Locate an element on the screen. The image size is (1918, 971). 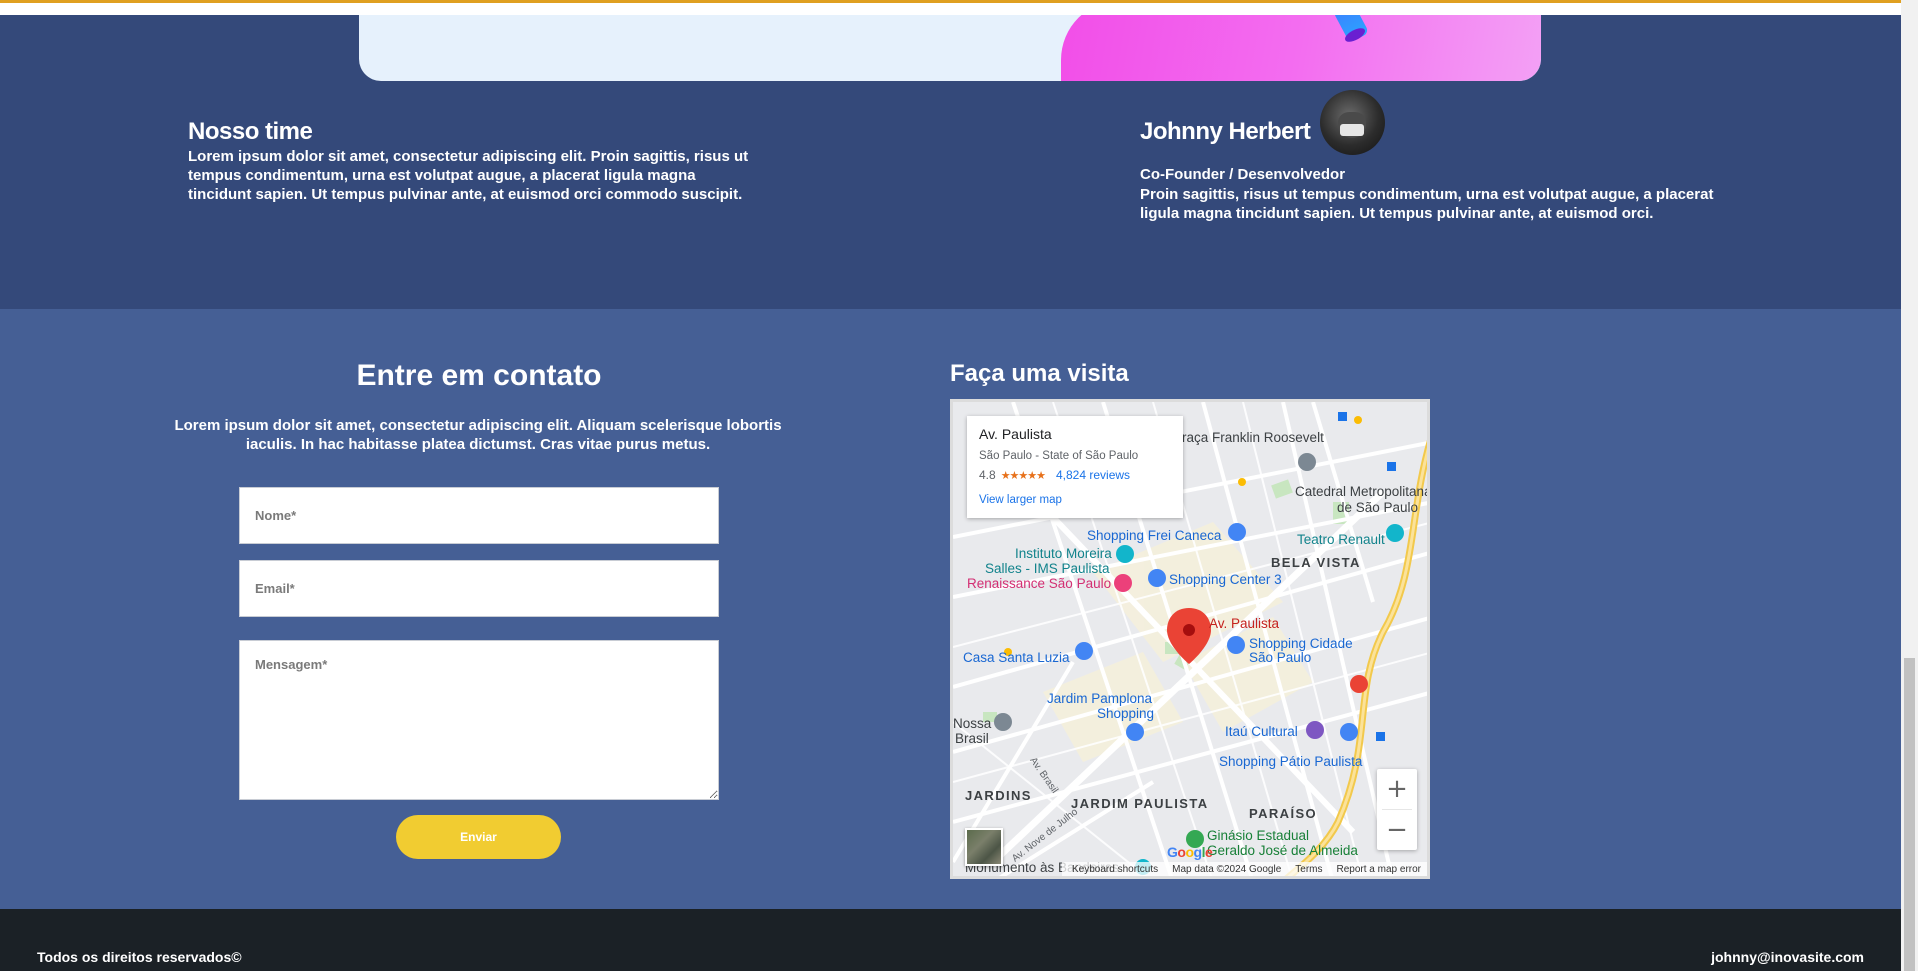
map-place-title: Av. Paulista is located at coordinates (1015, 434).